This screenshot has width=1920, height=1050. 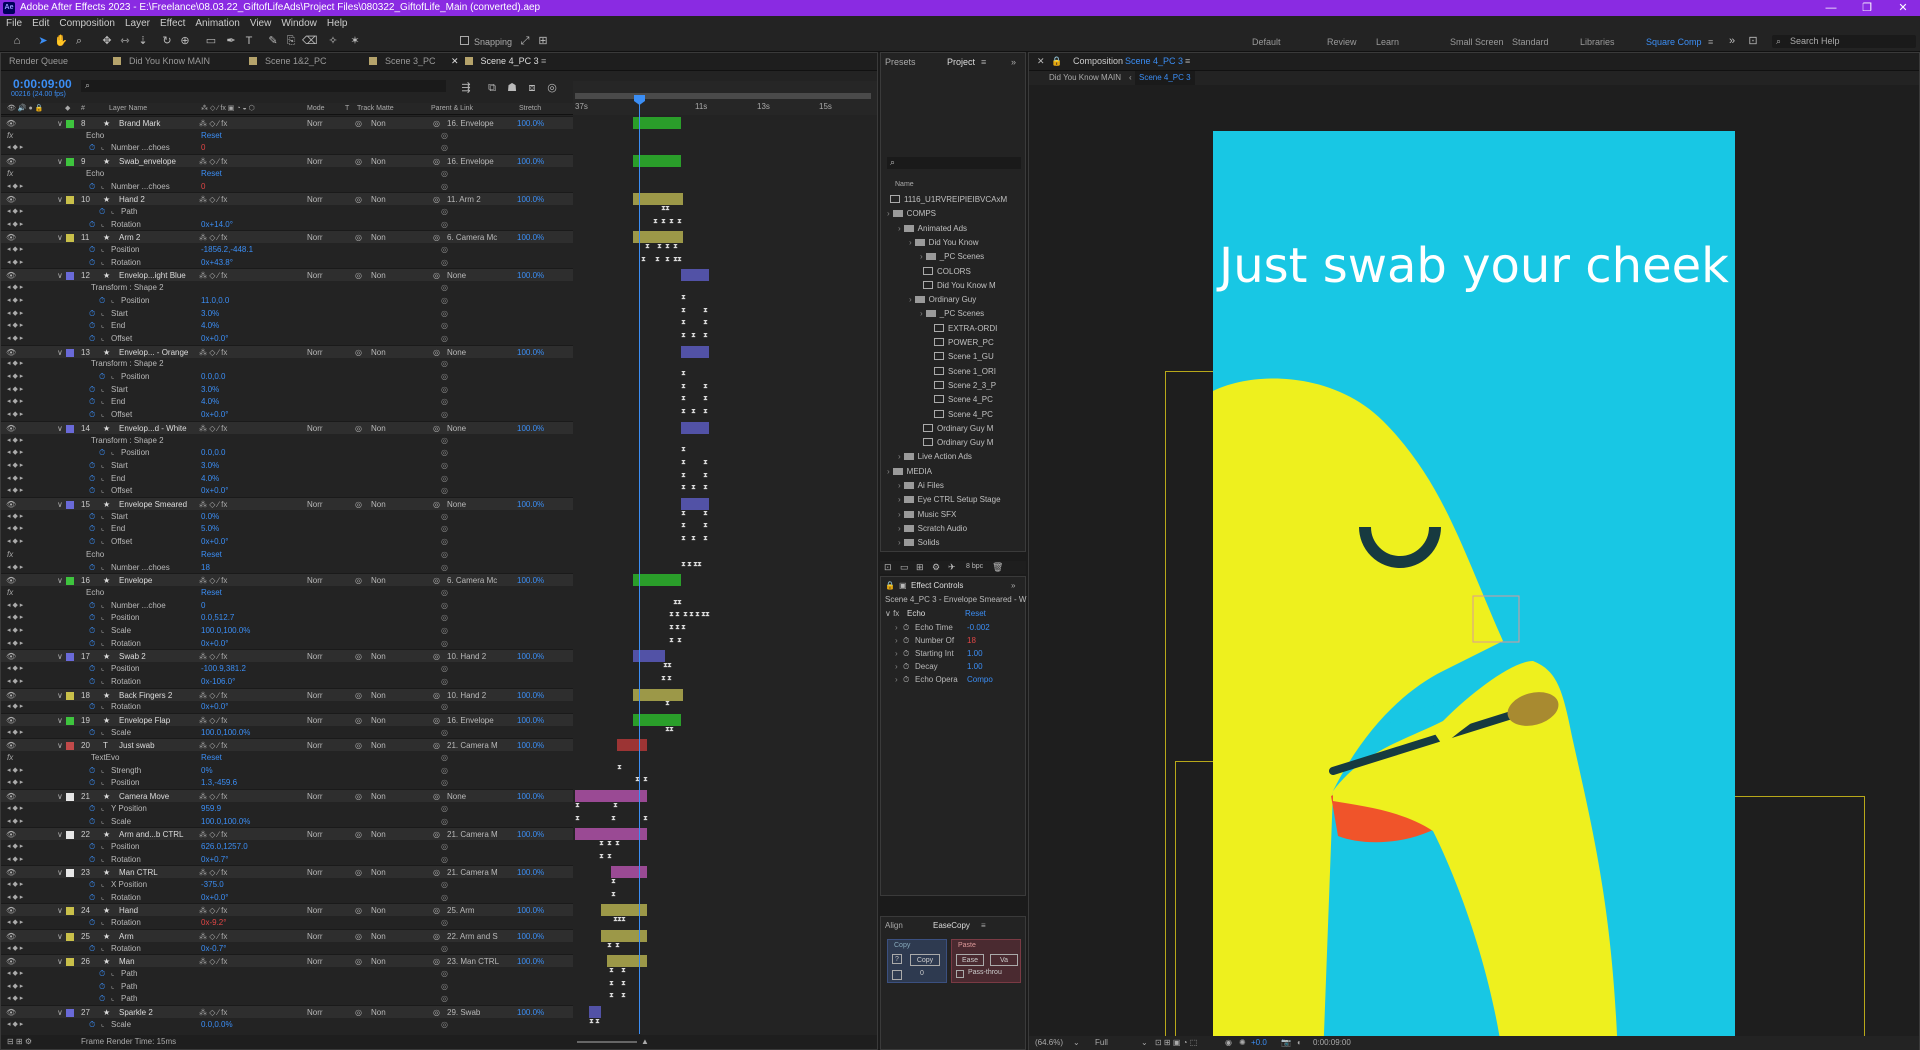 What do you see at coordinates (125, 41) in the screenshot?
I see `pan-tool-icon: ⇿` at bounding box center [125, 41].